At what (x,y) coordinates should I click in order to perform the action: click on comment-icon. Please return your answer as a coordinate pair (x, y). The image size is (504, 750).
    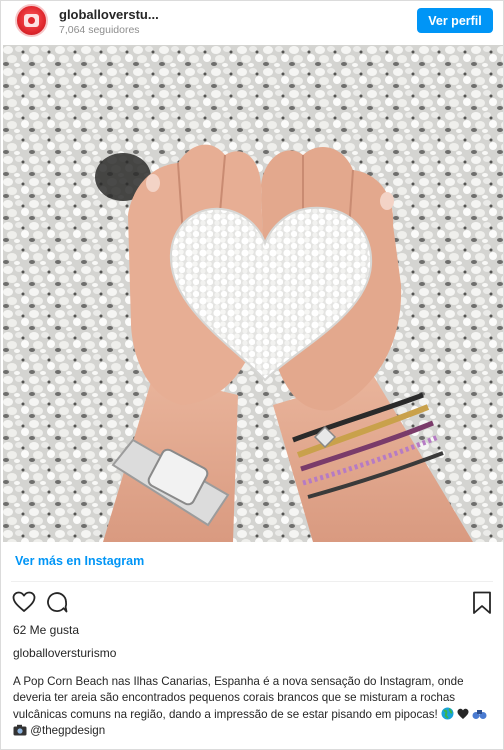
    Looking at the image, I should click on (57, 602).